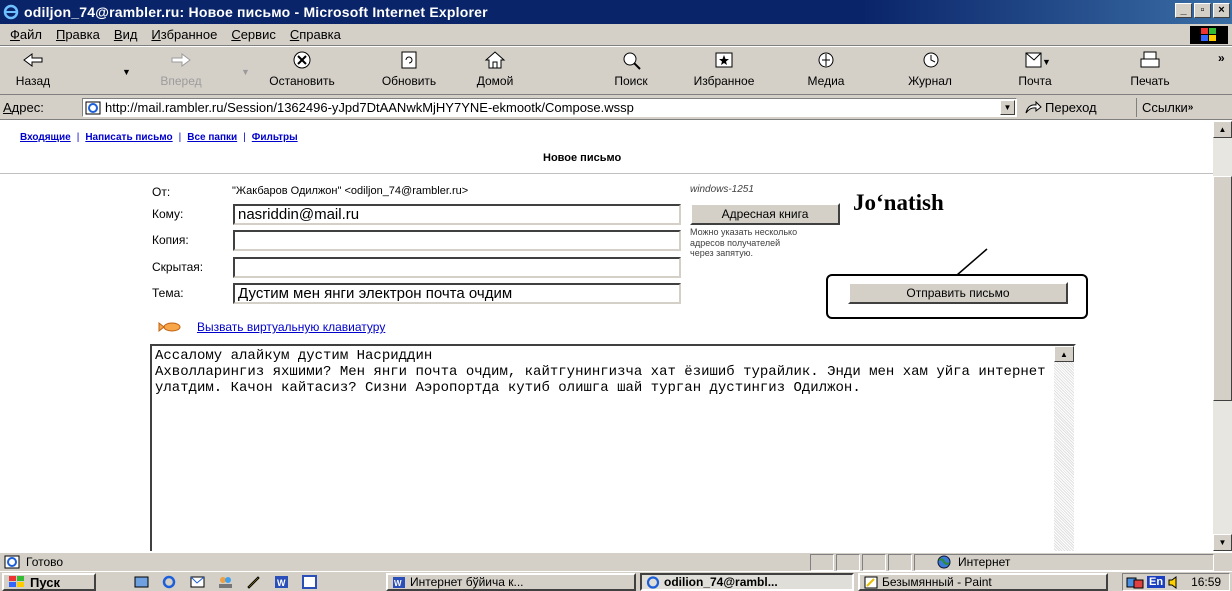  I want to click on refresh-button: Обновить, so click(409, 71).